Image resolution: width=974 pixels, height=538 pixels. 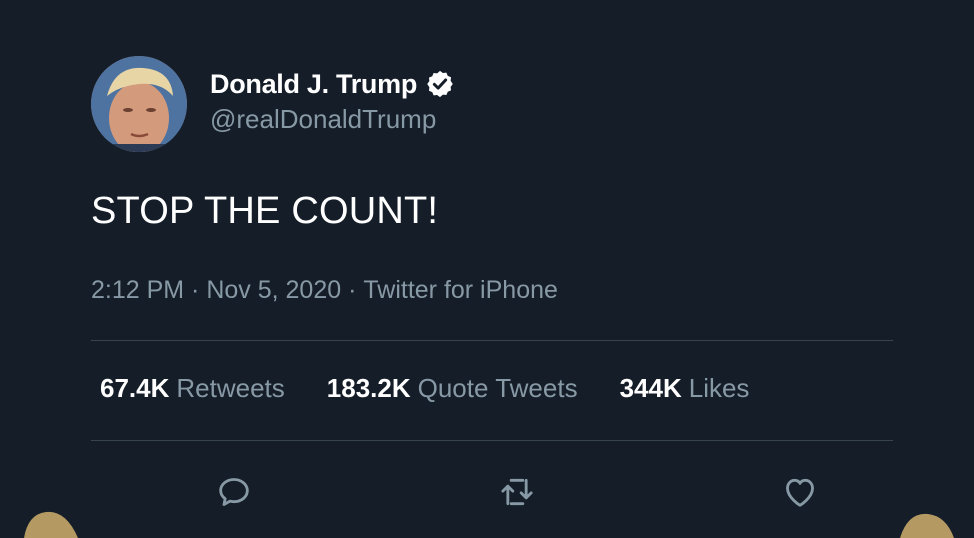 I want to click on retweet-icon, so click(x=517, y=492).